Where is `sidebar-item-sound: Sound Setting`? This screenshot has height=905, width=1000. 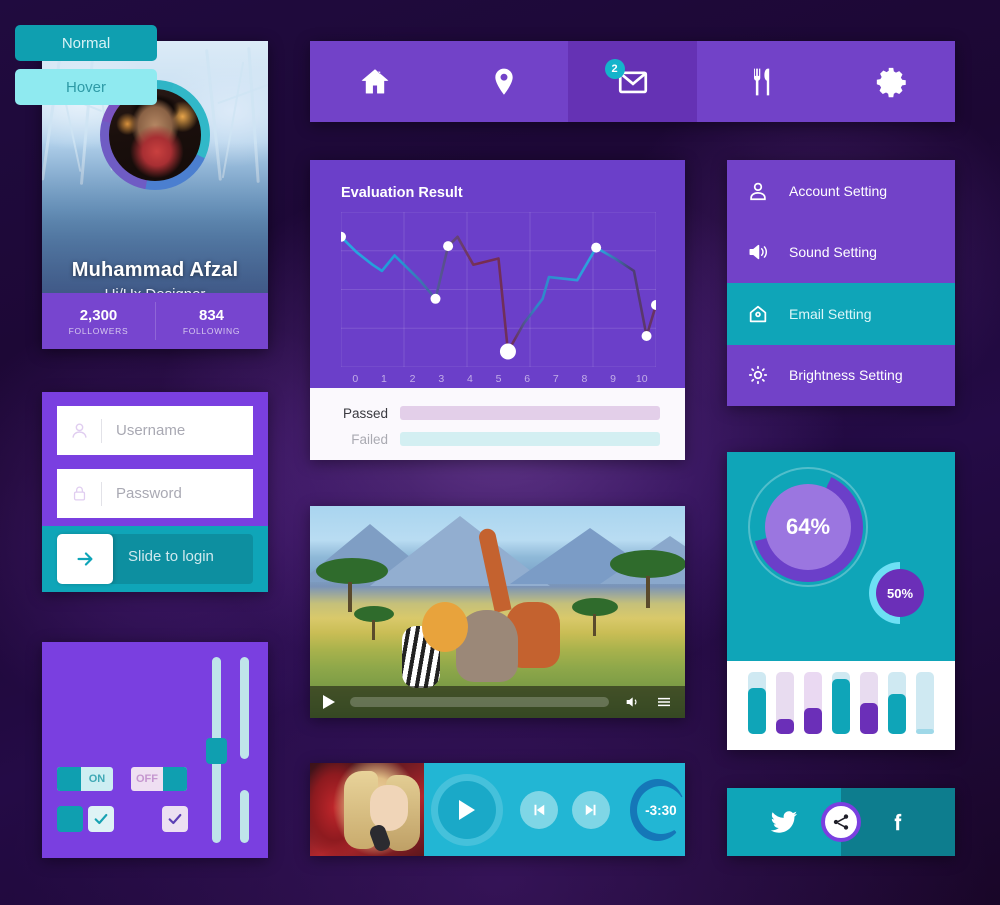 sidebar-item-sound: Sound Setting is located at coordinates (841, 252).